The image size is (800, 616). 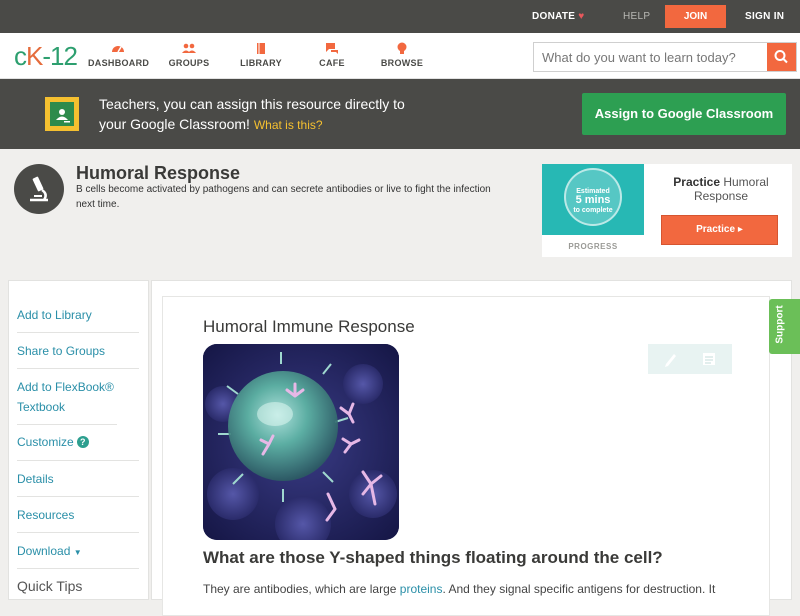 What do you see at coordinates (62, 114) in the screenshot?
I see `google-classroom-icon` at bounding box center [62, 114].